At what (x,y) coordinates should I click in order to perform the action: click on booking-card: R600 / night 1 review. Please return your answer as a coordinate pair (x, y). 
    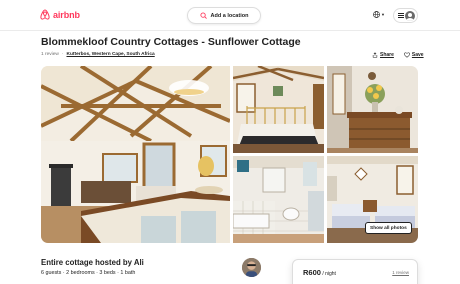
    Looking at the image, I should click on (355, 271).